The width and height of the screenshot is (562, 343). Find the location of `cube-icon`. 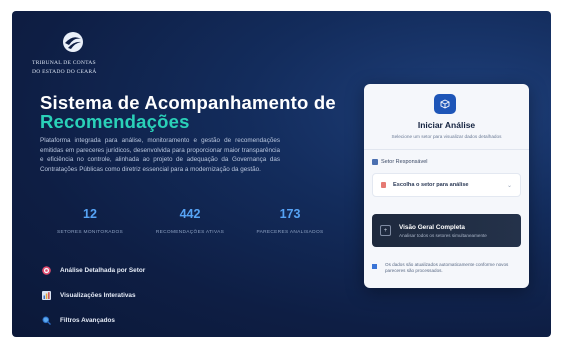

cube-icon is located at coordinates (445, 104).